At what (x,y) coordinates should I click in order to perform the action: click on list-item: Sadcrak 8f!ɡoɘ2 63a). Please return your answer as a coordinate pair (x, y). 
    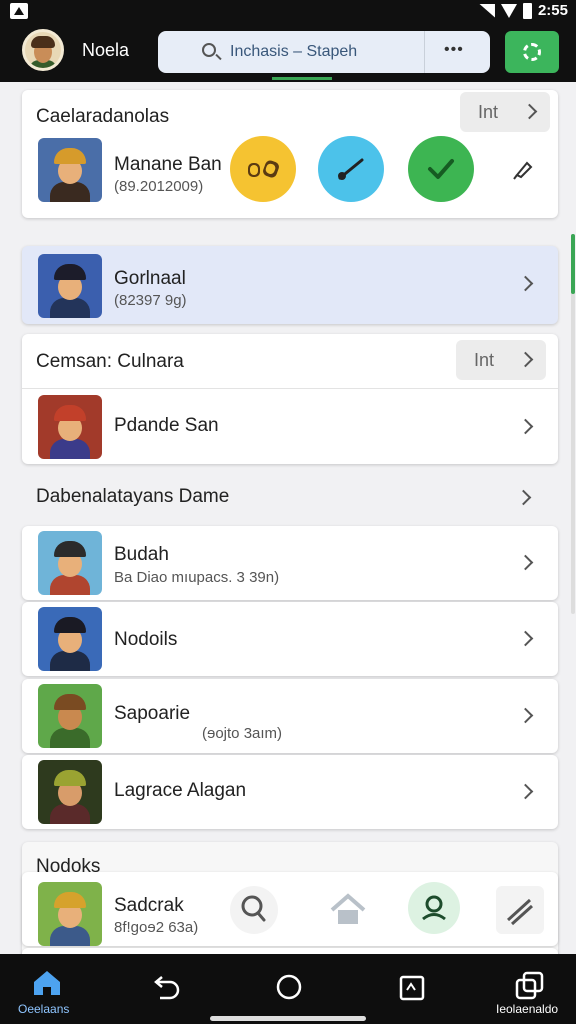
    Looking at the image, I should click on (290, 909).